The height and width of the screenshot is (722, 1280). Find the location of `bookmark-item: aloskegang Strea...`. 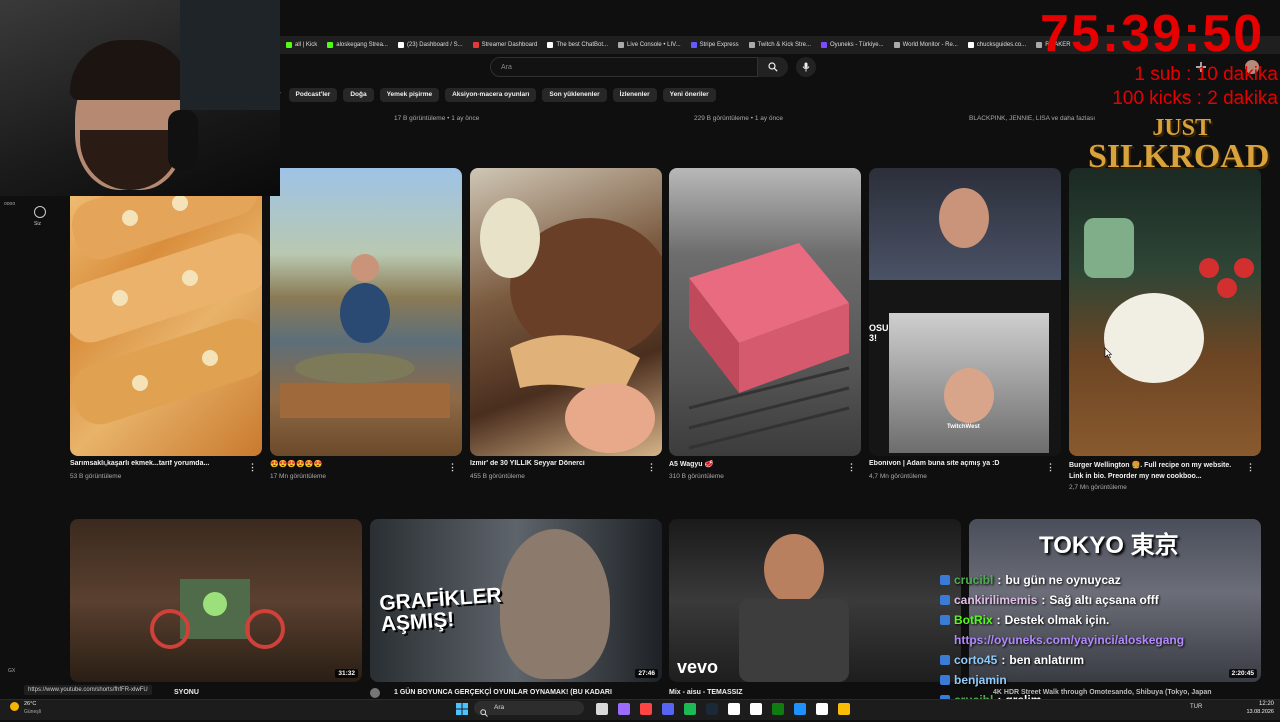

bookmark-item: aloskegang Strea... is located at coordinates (357, 45).